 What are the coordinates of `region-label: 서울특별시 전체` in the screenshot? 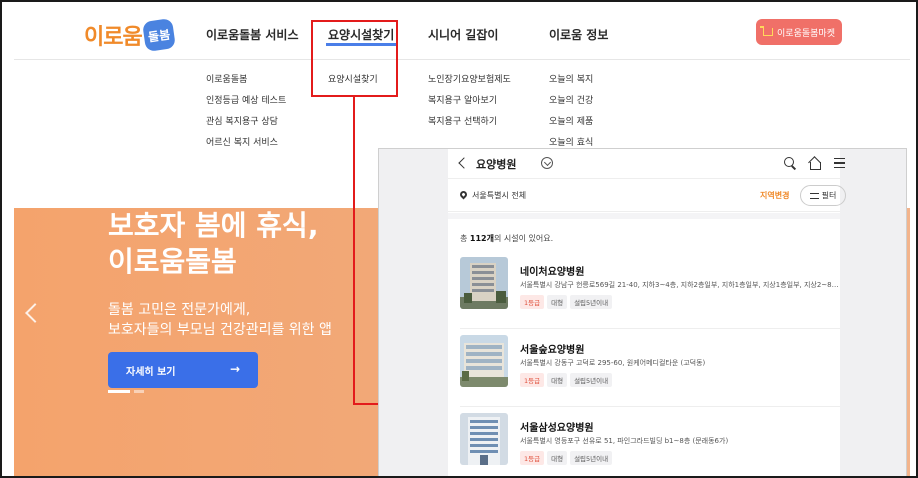 It's located at (499, 195).